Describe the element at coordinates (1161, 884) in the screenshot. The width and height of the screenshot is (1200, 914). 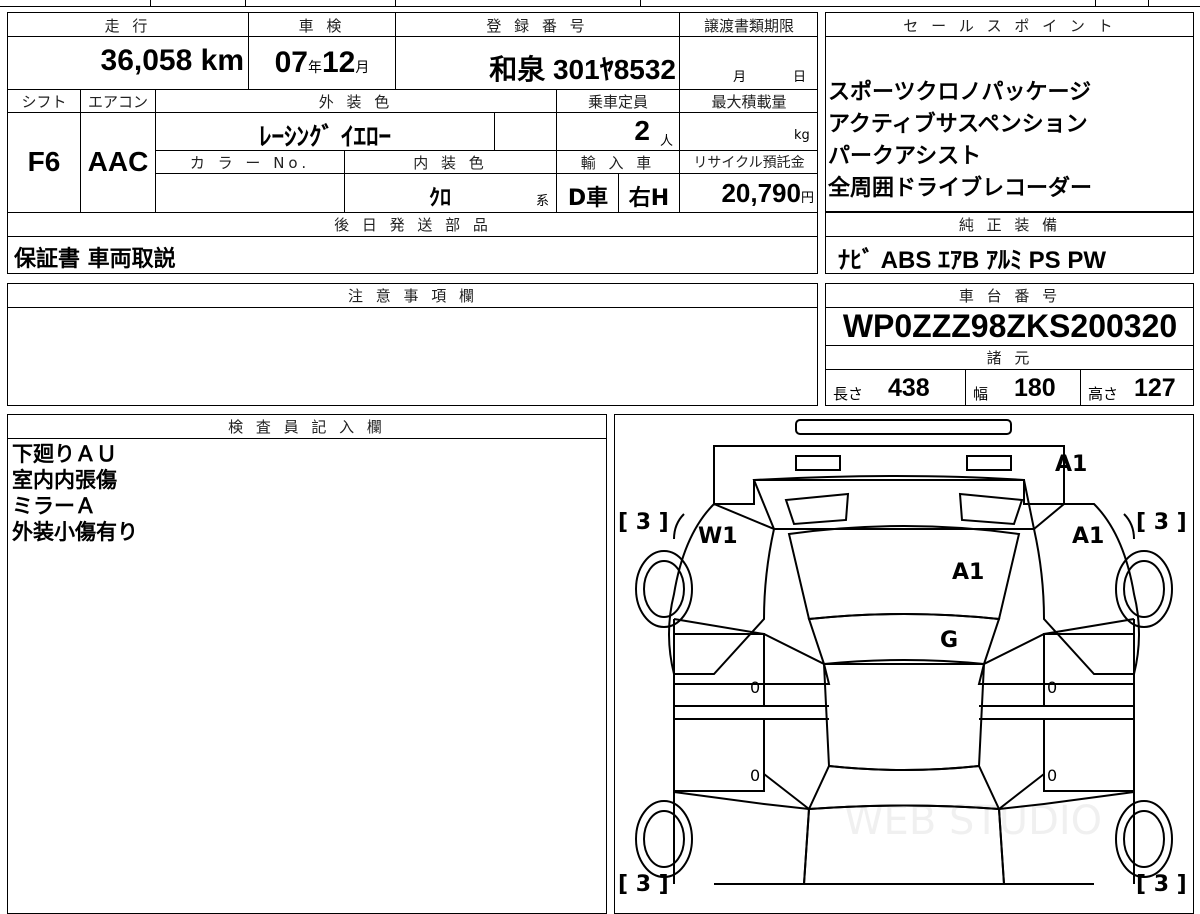
I see `tire-tread-front-right: [ 3 ]` at that location.